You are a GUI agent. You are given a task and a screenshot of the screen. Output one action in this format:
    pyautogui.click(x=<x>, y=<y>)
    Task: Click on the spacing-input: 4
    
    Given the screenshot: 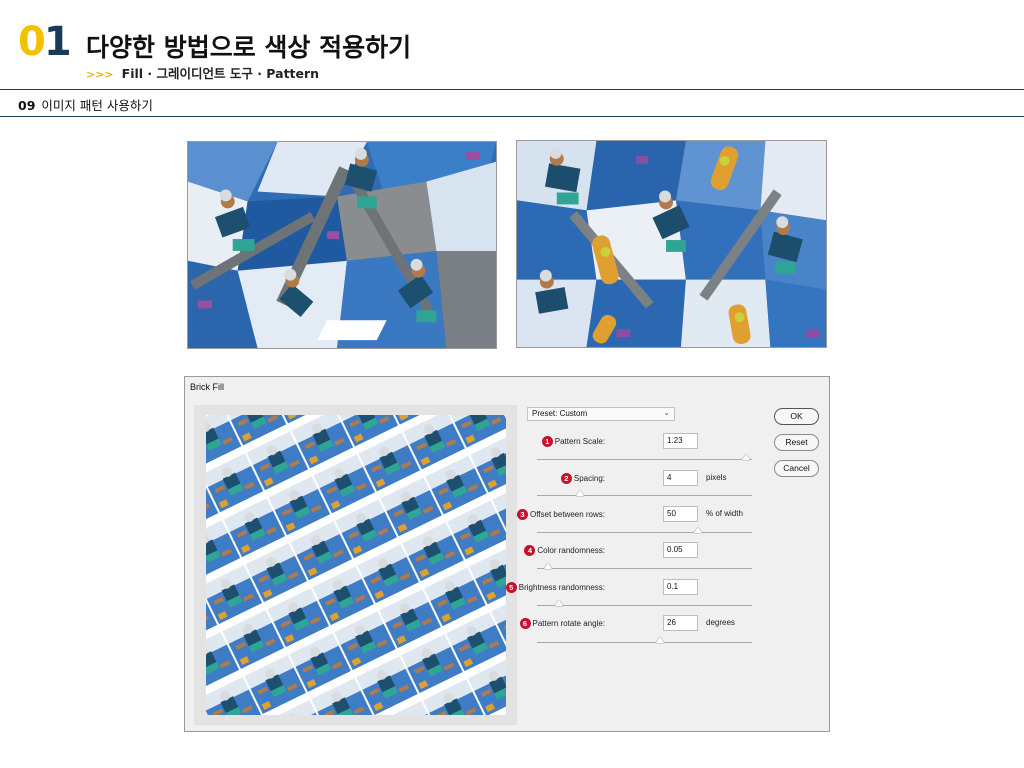 What is the action you would take?
    pyautogui.click(x=680, y=478)
    